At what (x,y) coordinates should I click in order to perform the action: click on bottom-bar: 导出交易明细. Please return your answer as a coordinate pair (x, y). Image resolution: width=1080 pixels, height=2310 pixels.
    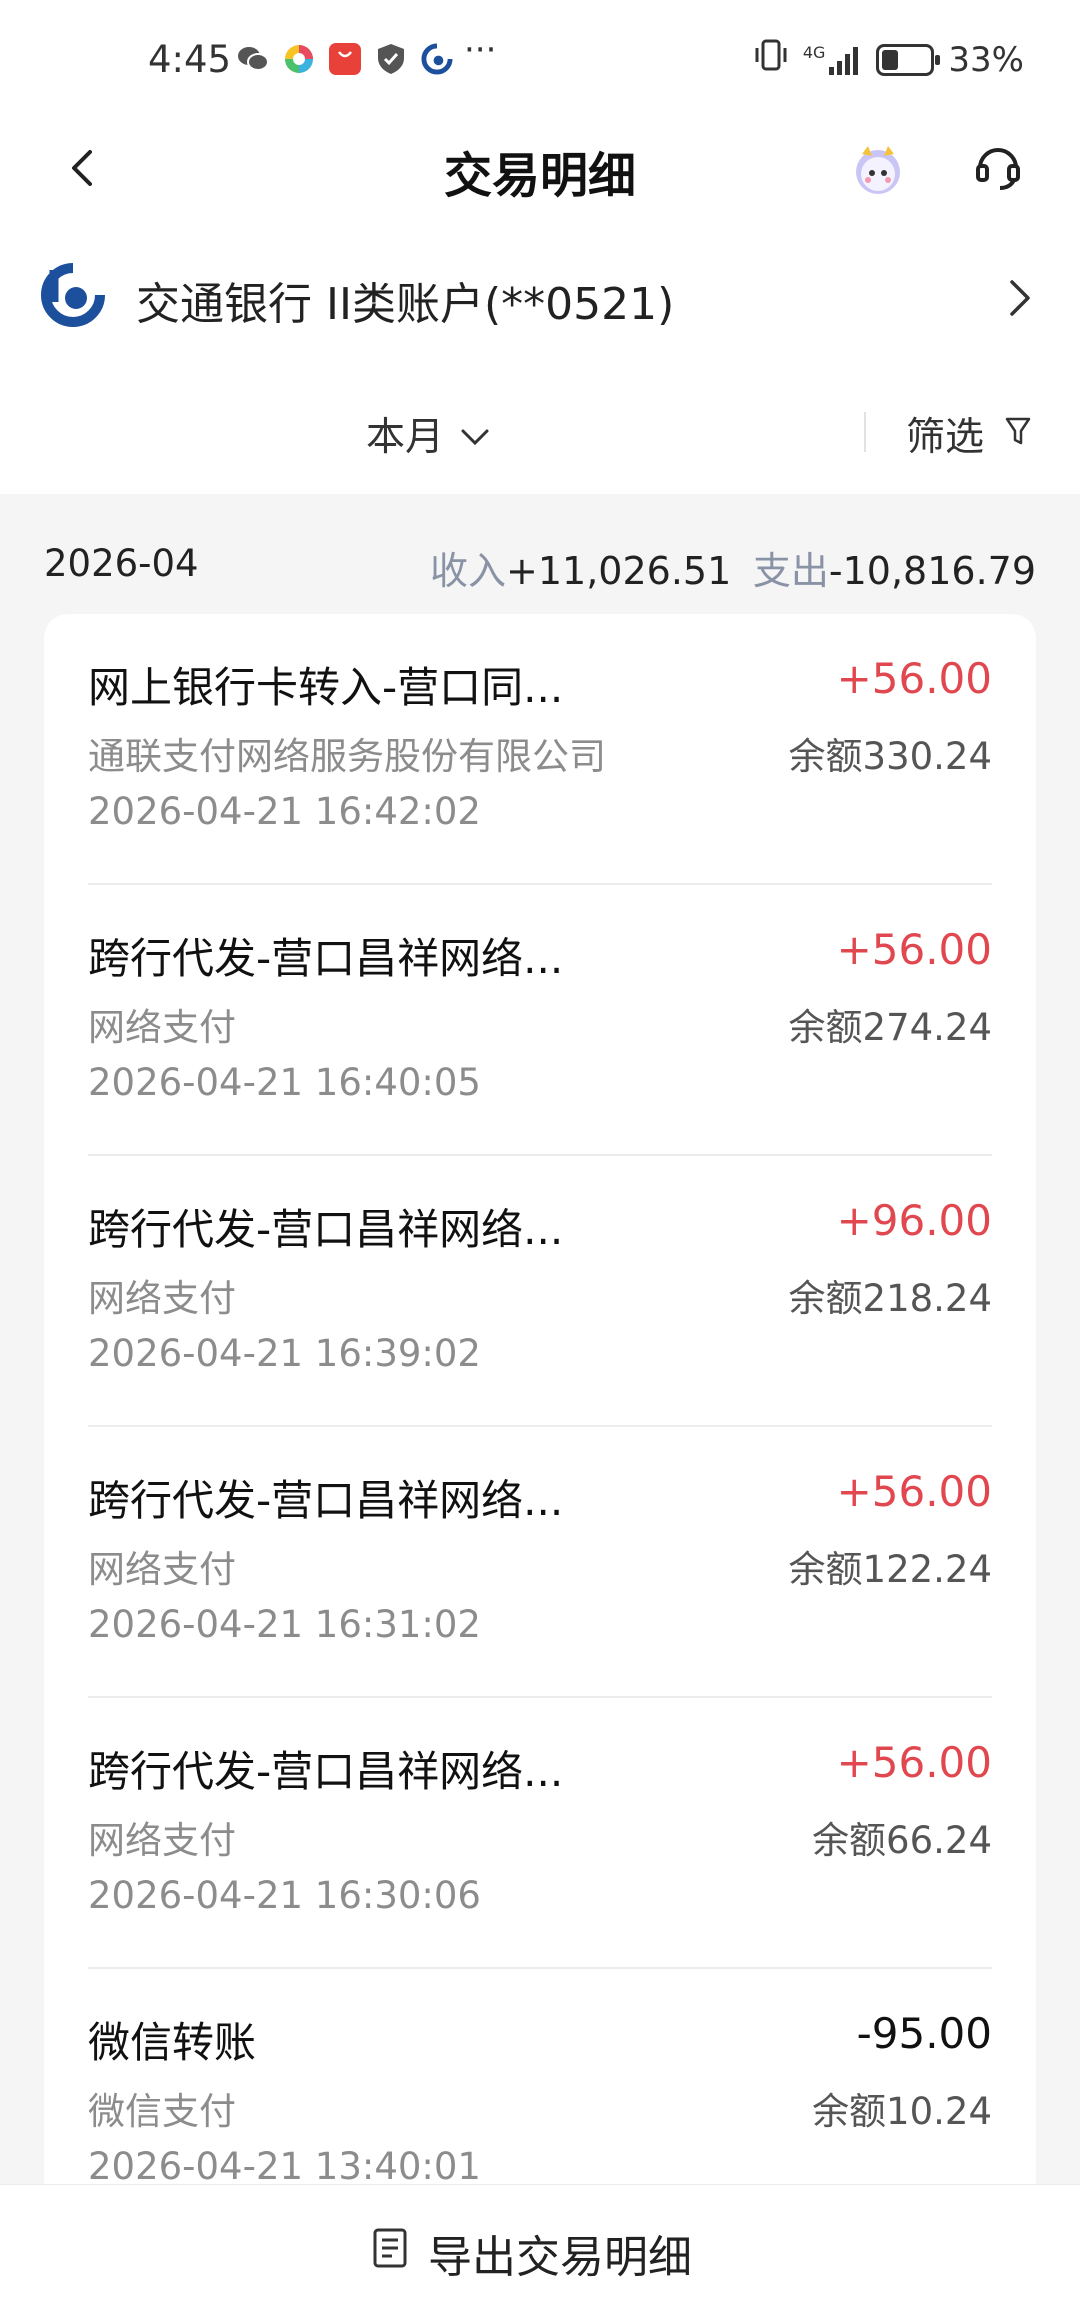
    Looking at the image, I should click on (540, 2247).